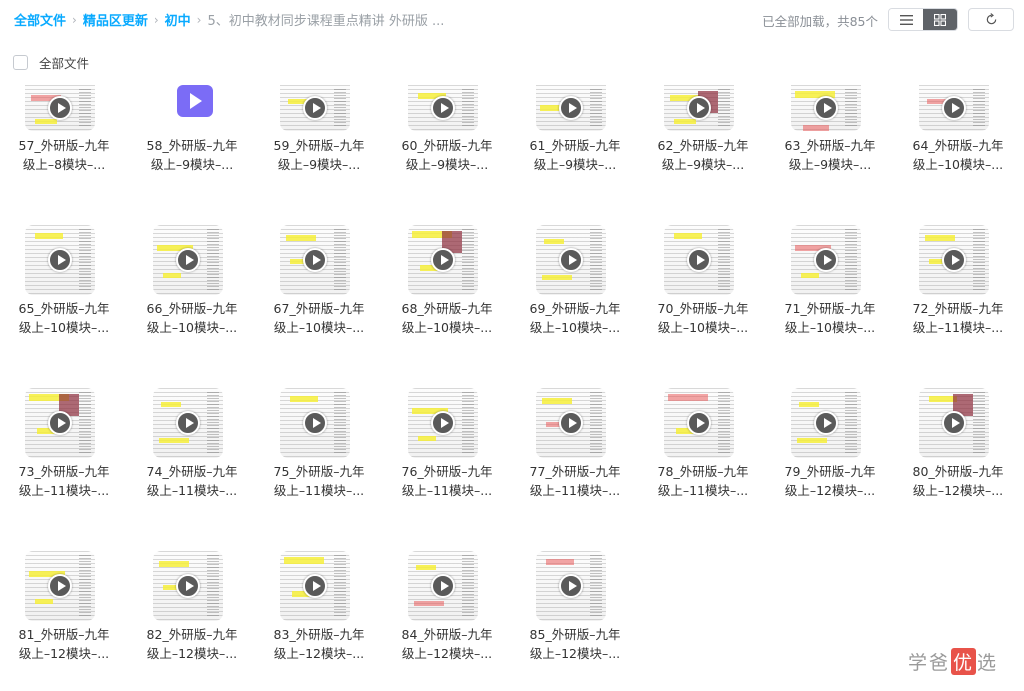 The image size is (1024, 691). What do you see at coordinates (115, 19) in the screenshot?
I see `breadcrumb-item-premium-updates: 精品区更新` at bounding box center [115, 19].